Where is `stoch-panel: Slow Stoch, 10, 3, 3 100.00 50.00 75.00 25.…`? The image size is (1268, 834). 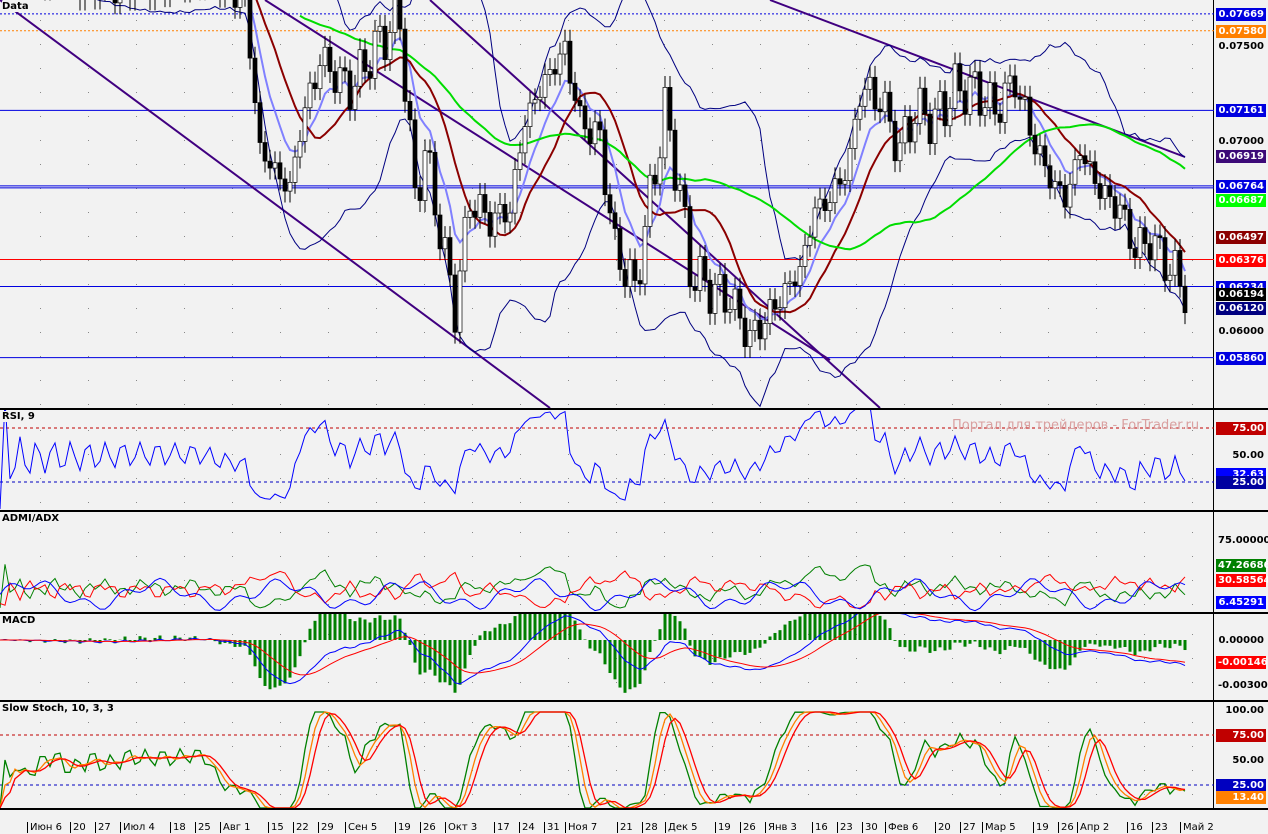
stoch-panel: Slow Stoch, 10, 3, 3 100.00 50.00 75.00 25.… is located at coordinates (634, 756).